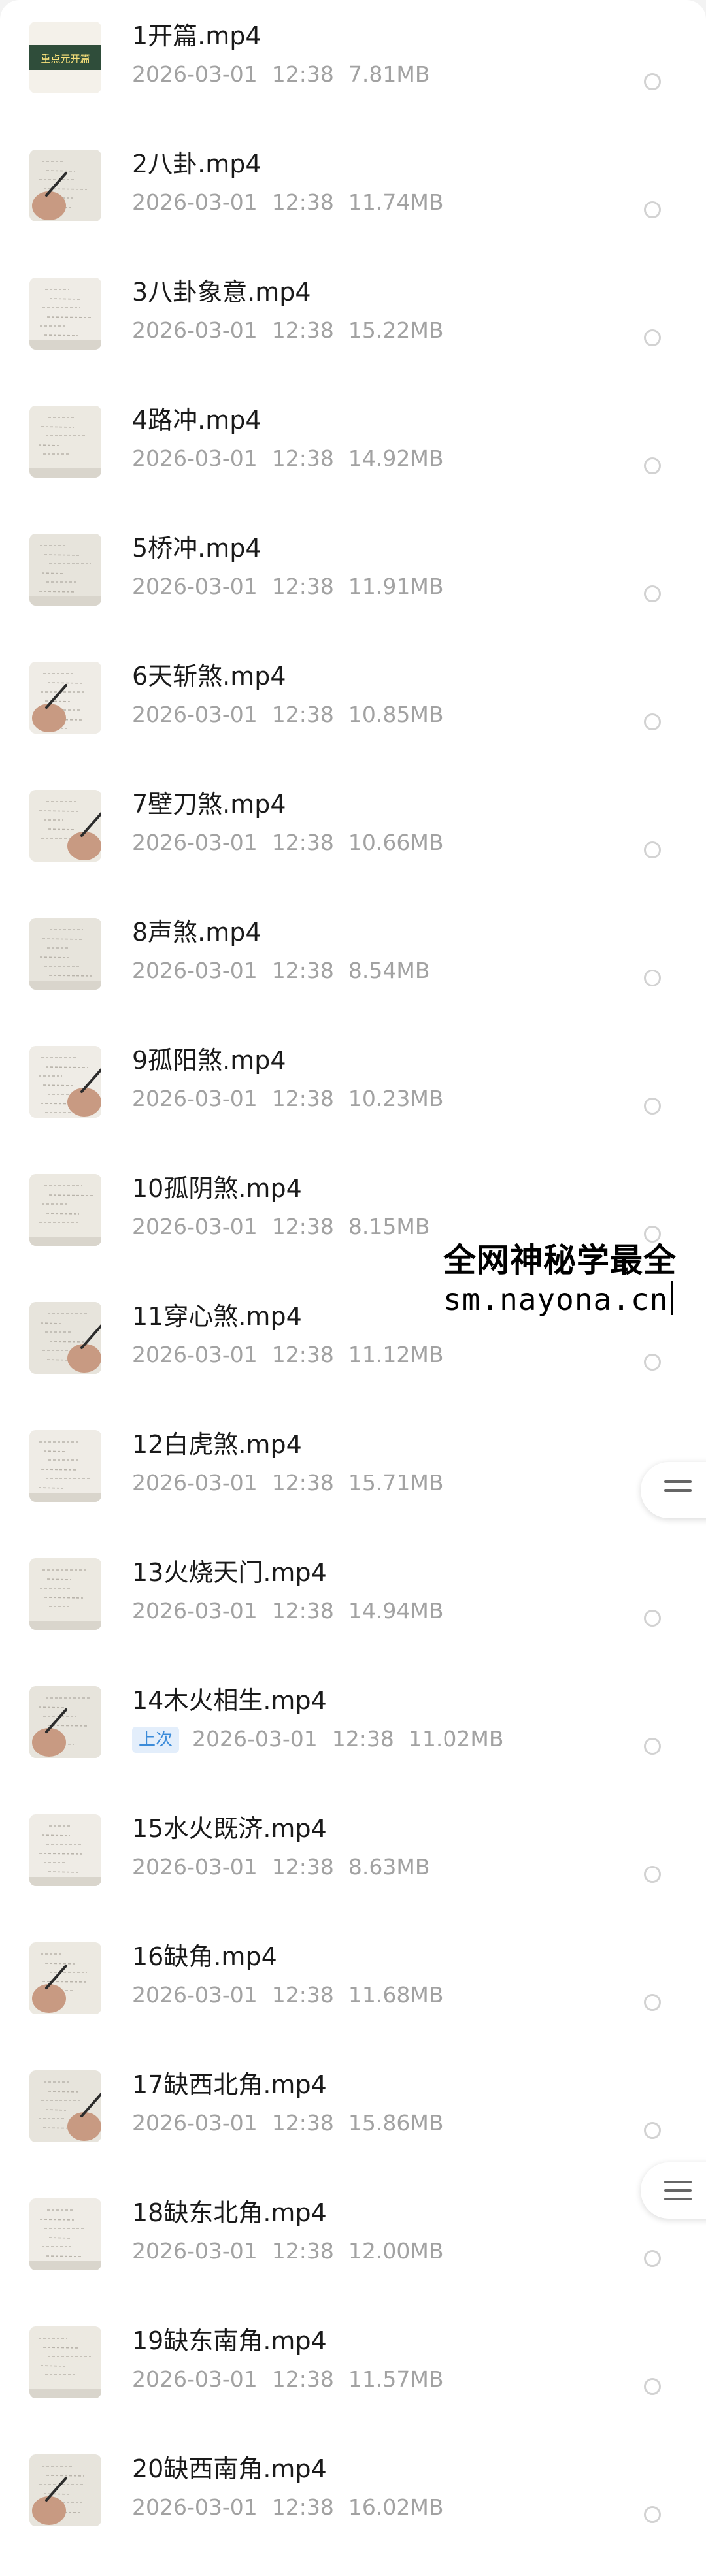  Describe the element at coordinates (396, 714) in the screenshot. I see `file-size: 10.85MB` at that location.